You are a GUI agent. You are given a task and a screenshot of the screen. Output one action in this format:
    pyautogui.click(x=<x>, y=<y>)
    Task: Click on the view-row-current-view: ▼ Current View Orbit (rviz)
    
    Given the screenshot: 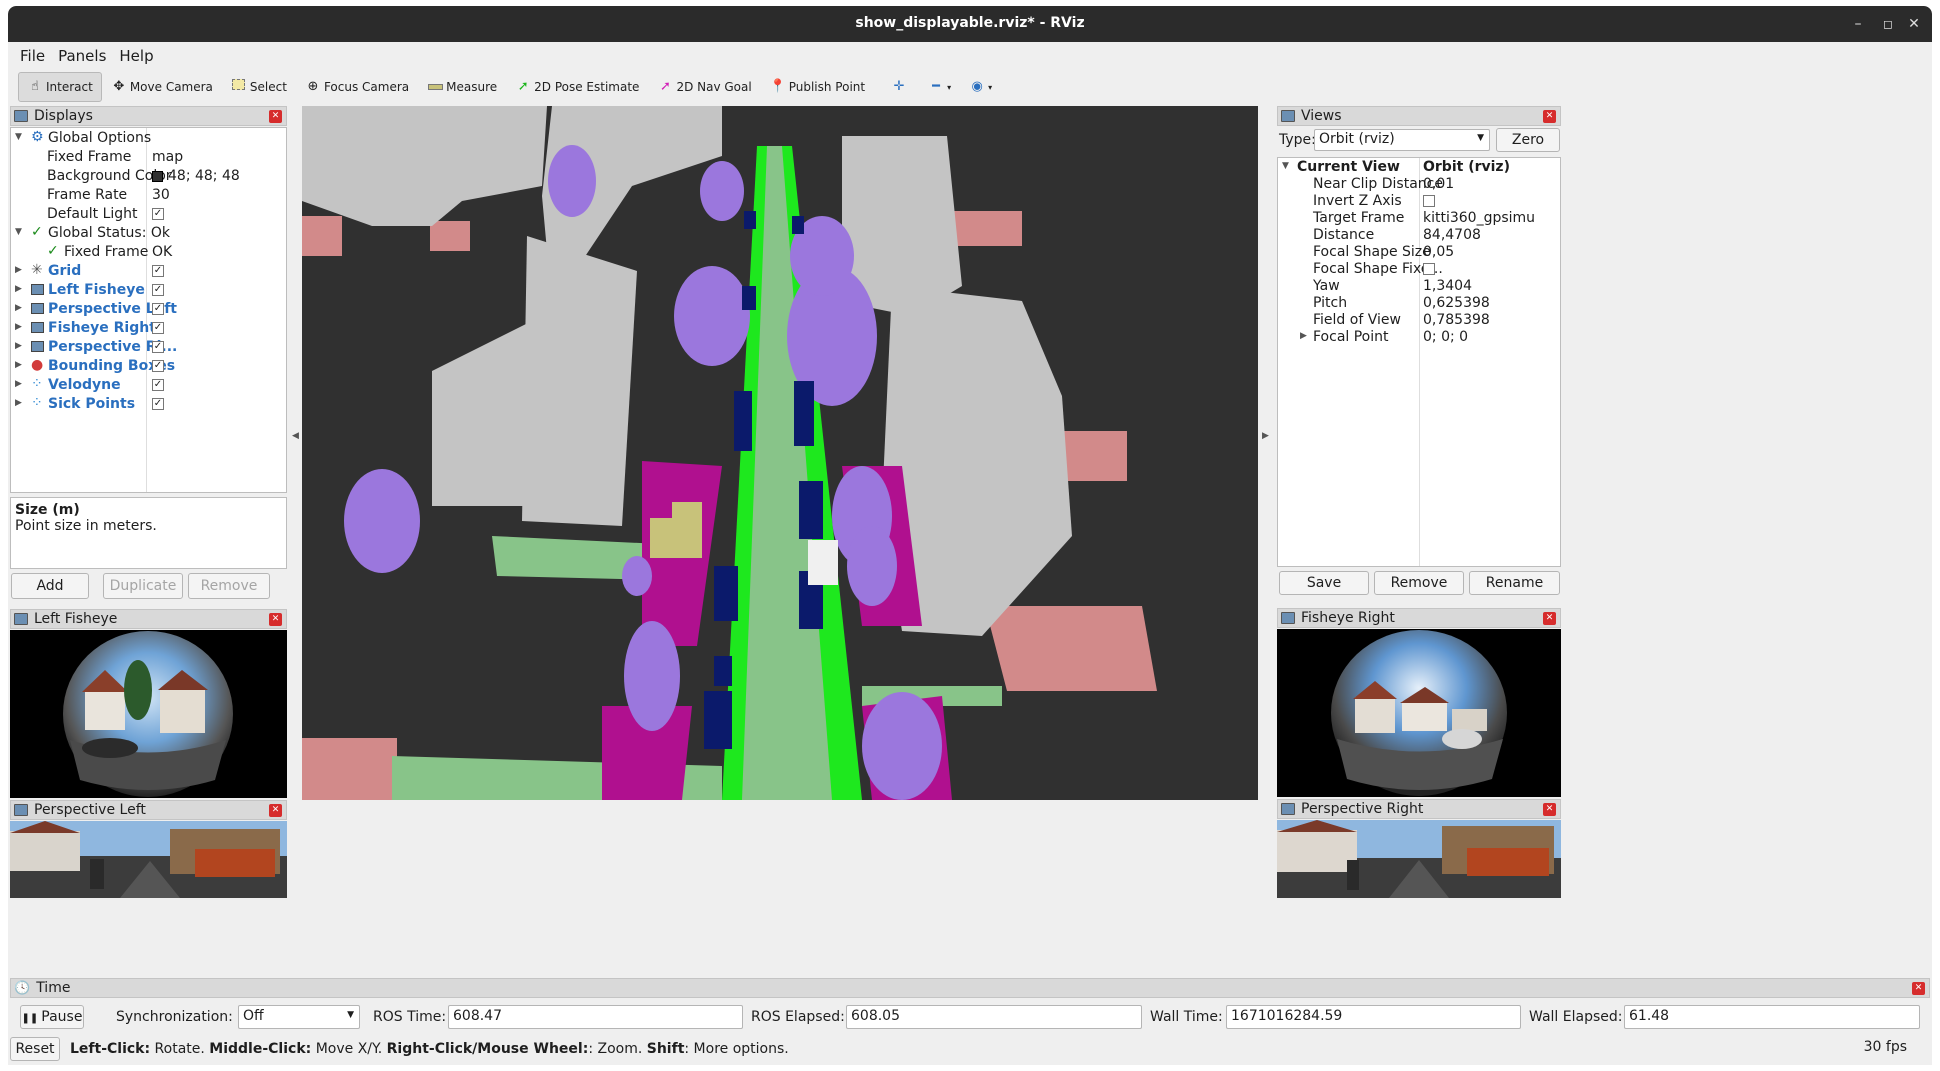 What is the action you would take?
    pyautogui.click(x=1419, y=167)
    